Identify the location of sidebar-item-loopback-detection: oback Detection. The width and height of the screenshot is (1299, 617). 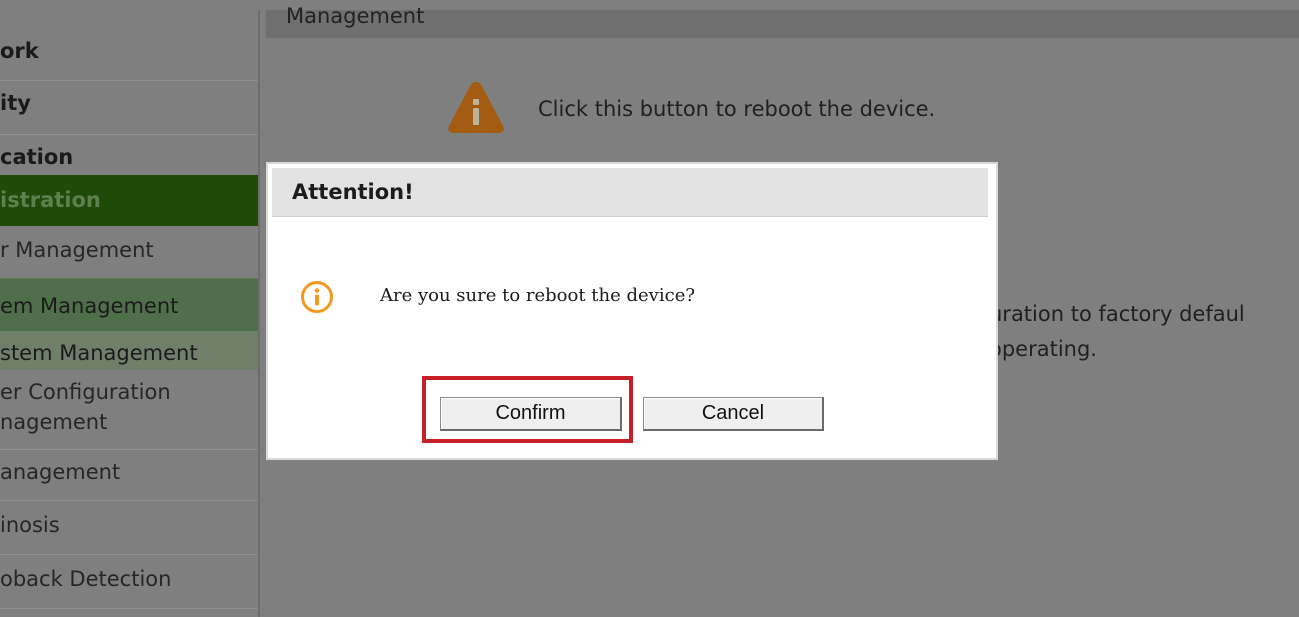
(129, 582).